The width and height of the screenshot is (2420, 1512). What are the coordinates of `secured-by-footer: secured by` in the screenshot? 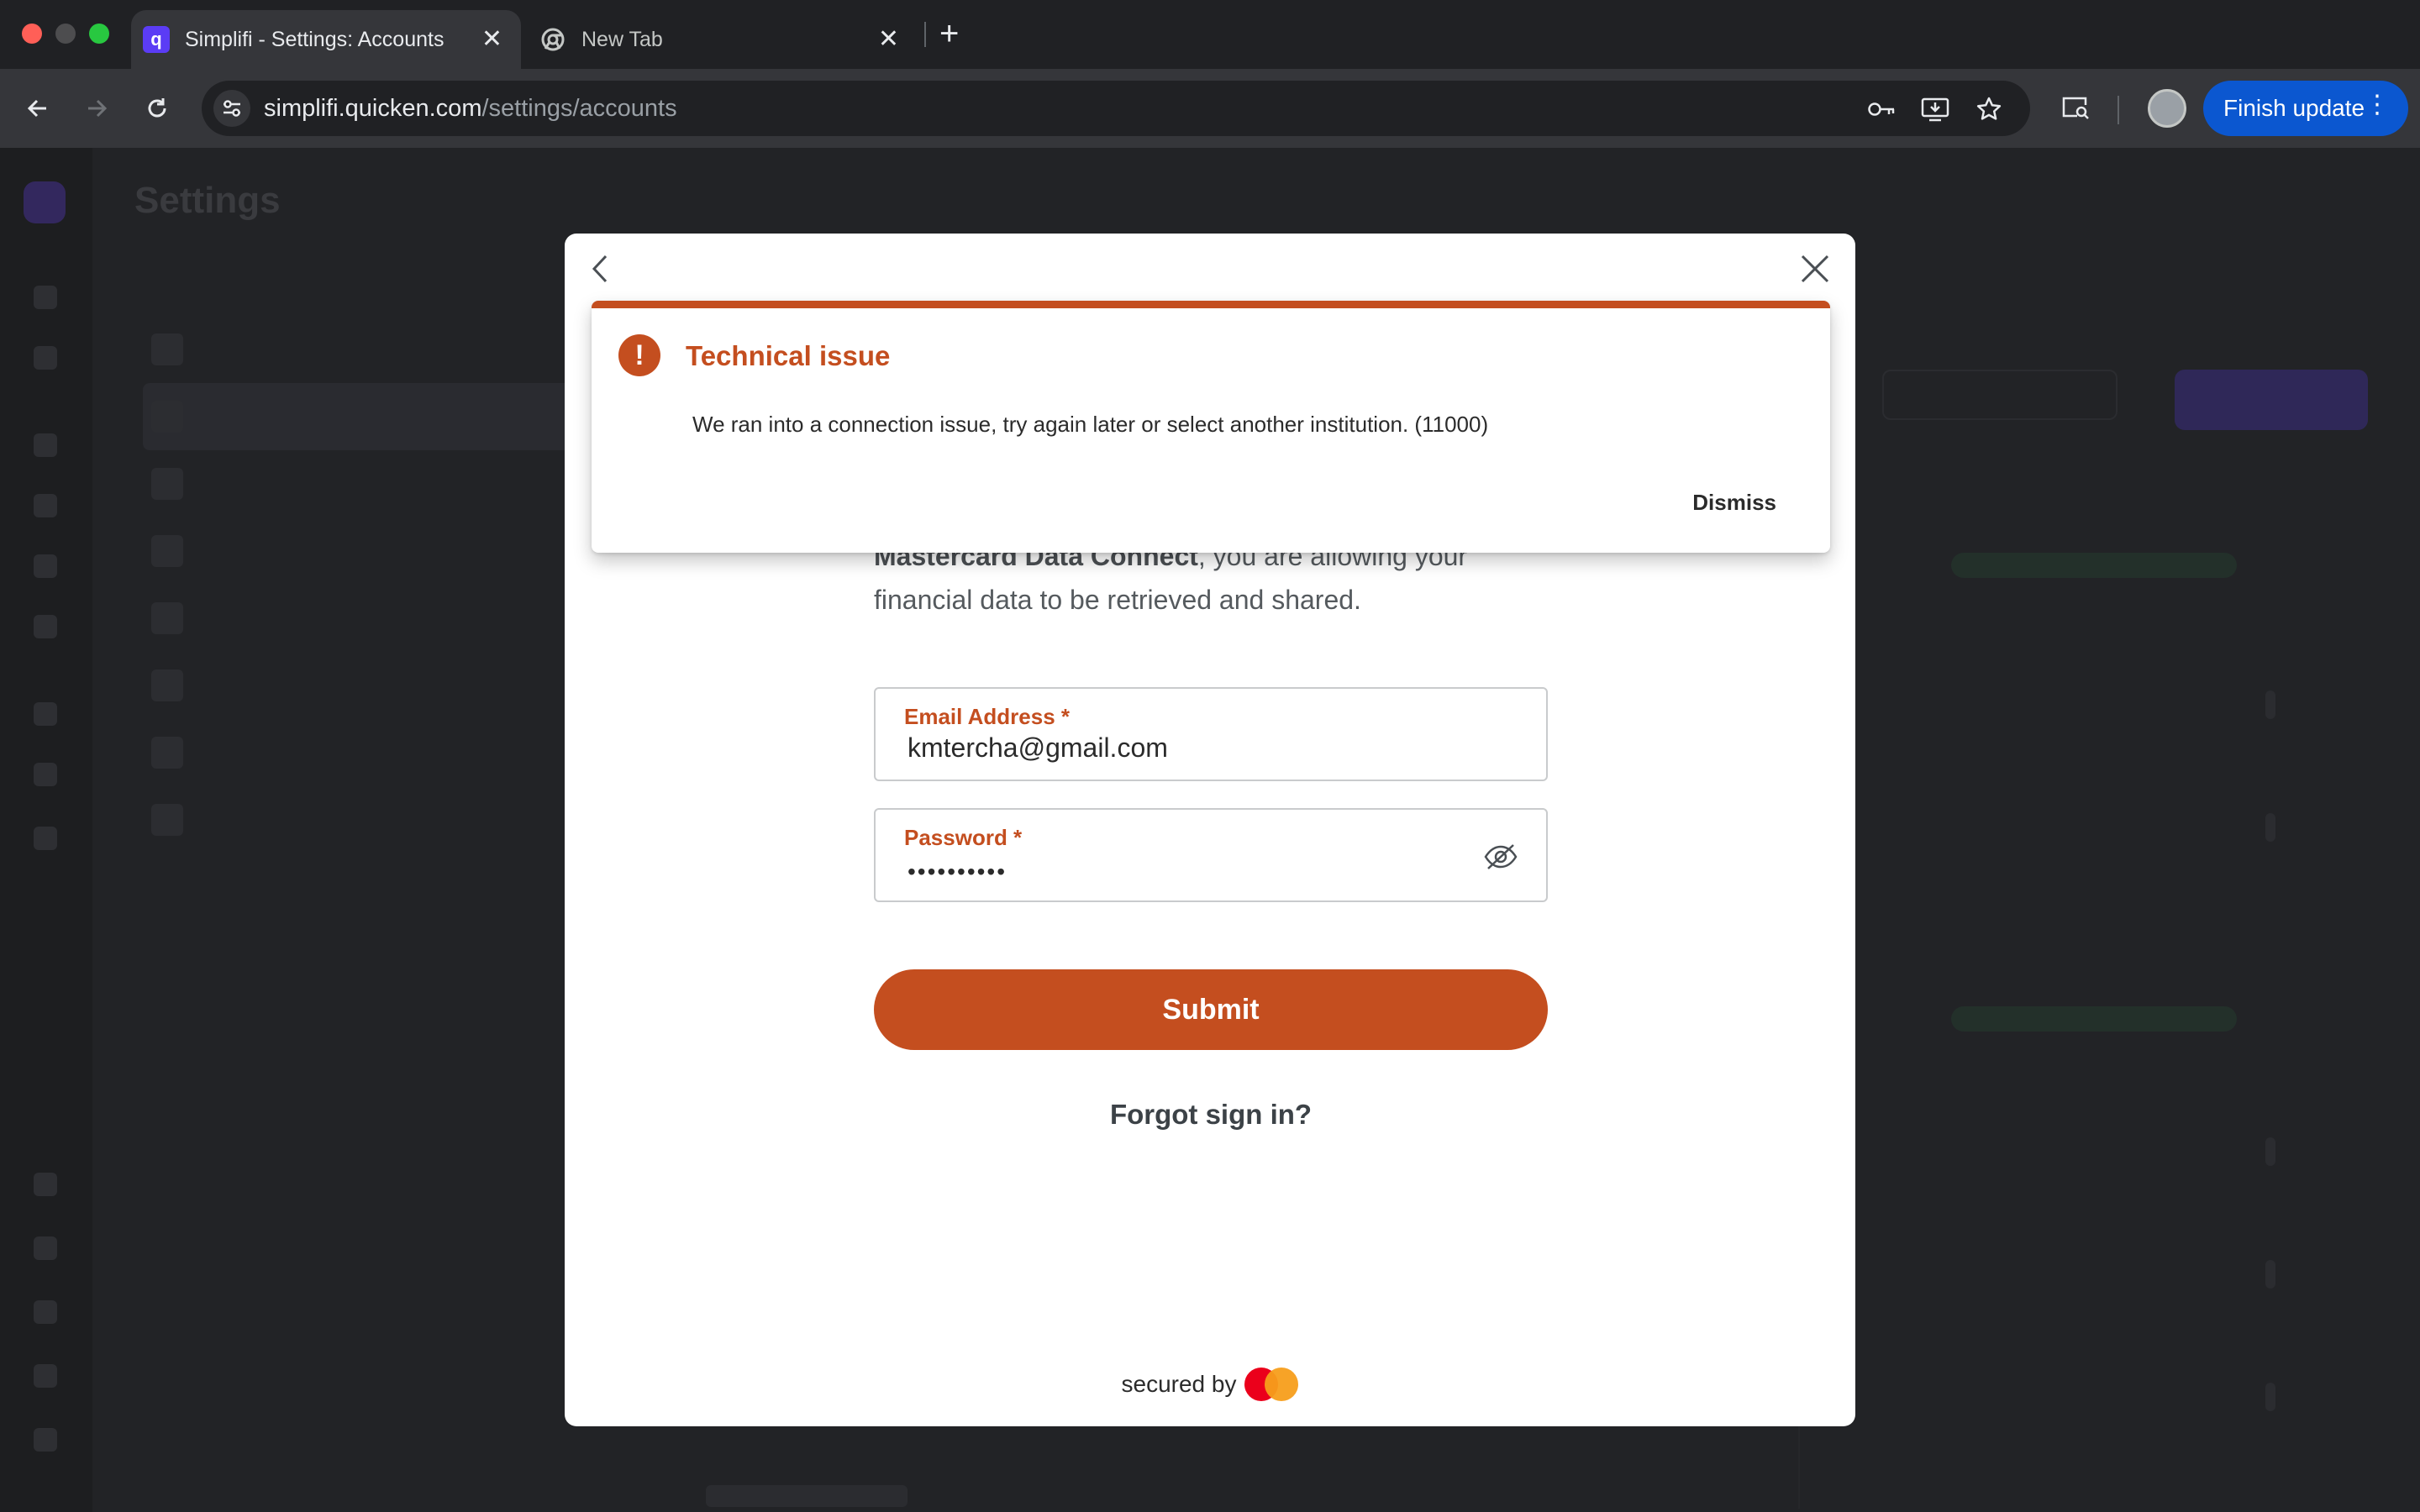 It's located at (1210, 1384).